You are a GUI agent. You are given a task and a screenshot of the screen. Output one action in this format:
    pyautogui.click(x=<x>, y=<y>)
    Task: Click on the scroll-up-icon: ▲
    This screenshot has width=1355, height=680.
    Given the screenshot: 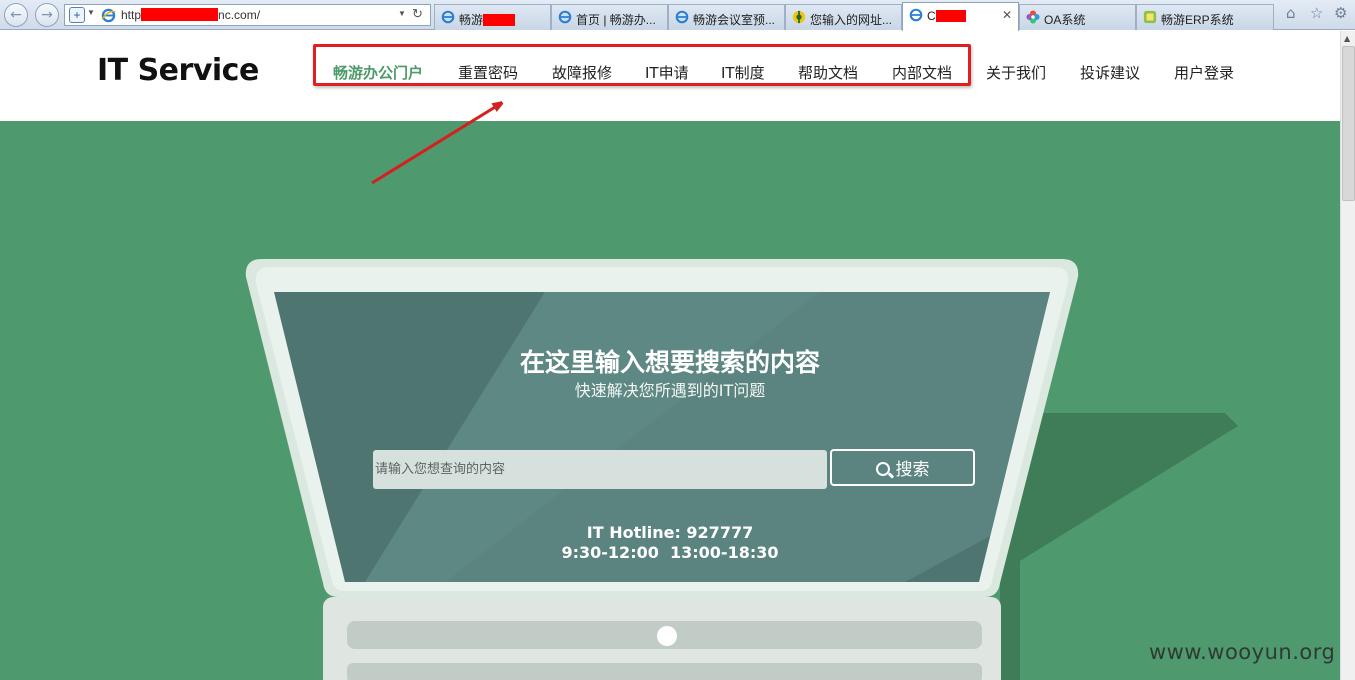 What is the action you would take?
    pyautogui.click(x=1347, y=38)
    